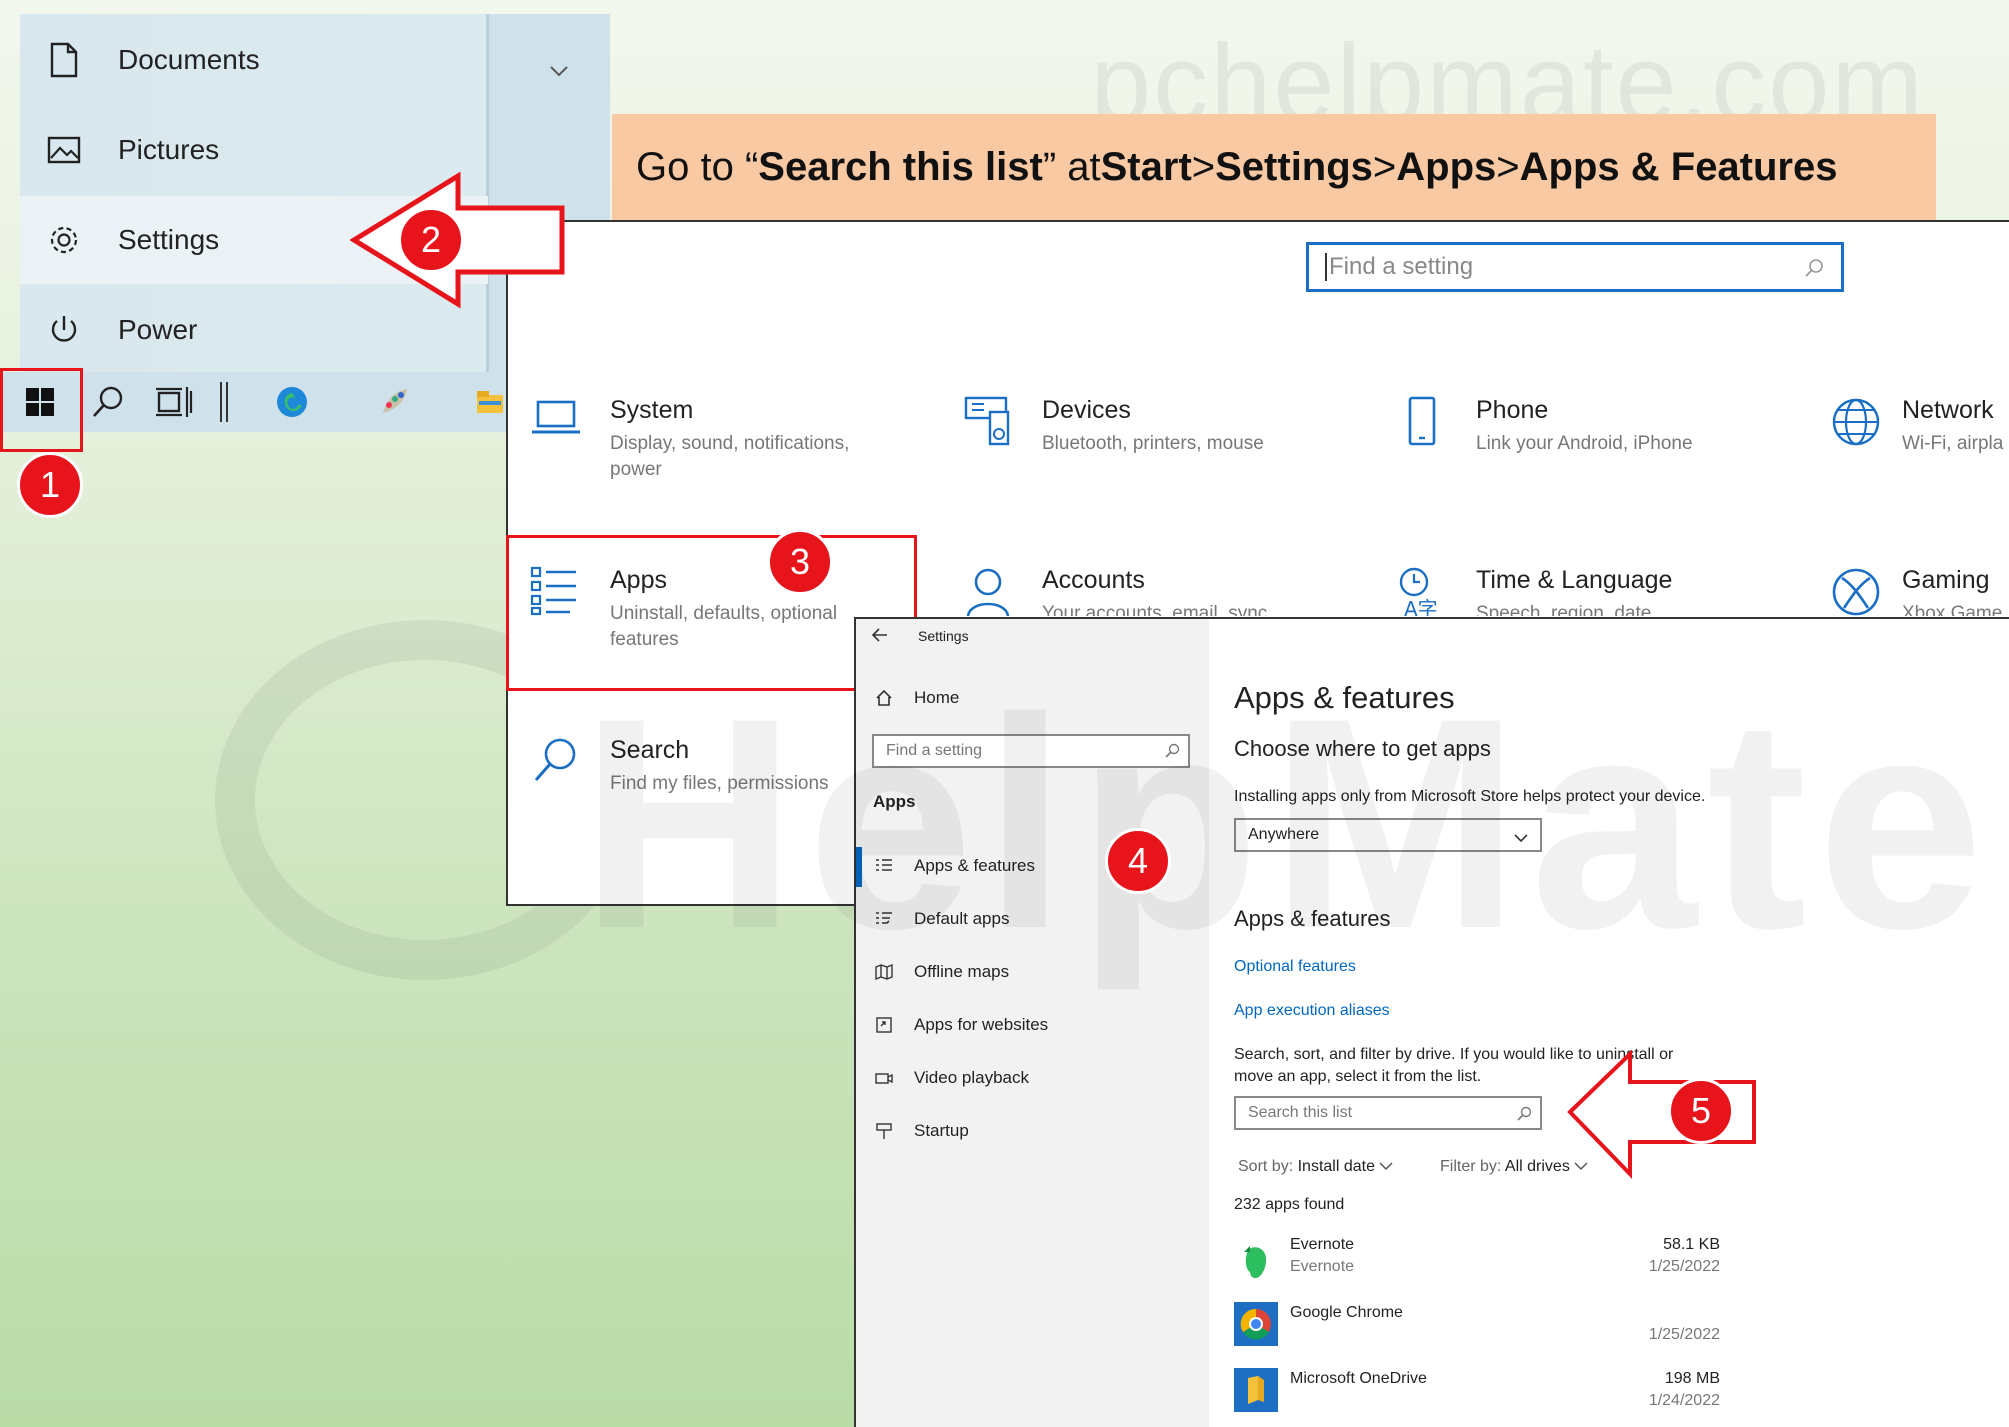 Image resolution: width=2009 pixels, height=1427 pixels. What do you see at coordinates (650, 750) in the screenshot?
I see `category-title: Search` at bounding box center [650, 750].